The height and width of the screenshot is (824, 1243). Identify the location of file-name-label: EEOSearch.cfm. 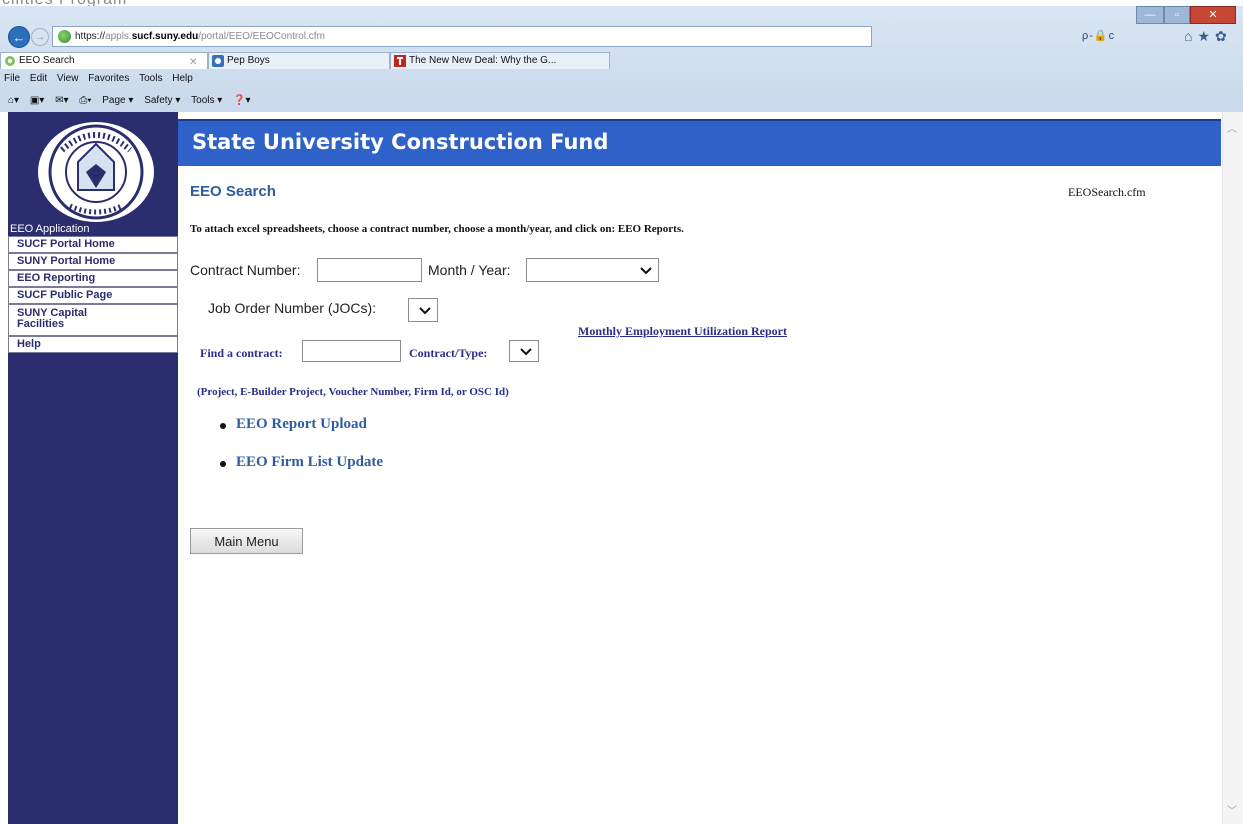
(1107, 192).